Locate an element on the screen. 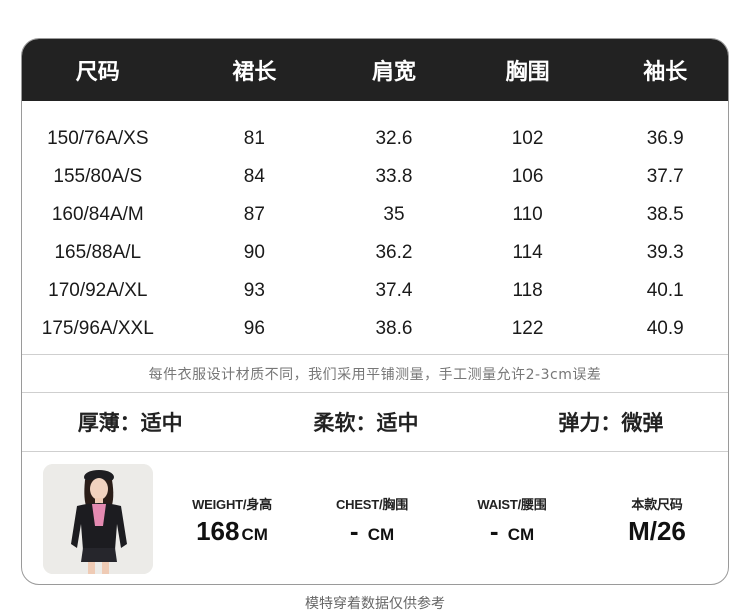 This screenshot has height=612, width=750. waist-value: - is located at coordinates (494, 531).